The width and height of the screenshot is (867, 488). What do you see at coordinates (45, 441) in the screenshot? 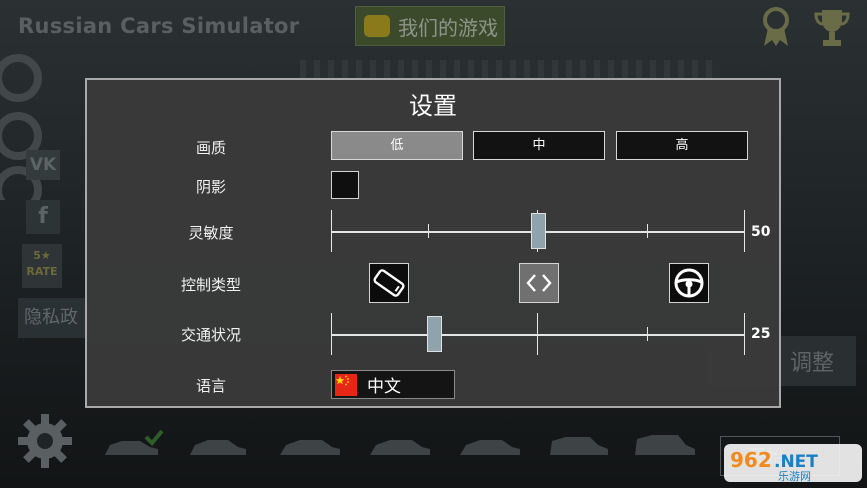
I see `gear-icon` at bounding box center [45, 441].